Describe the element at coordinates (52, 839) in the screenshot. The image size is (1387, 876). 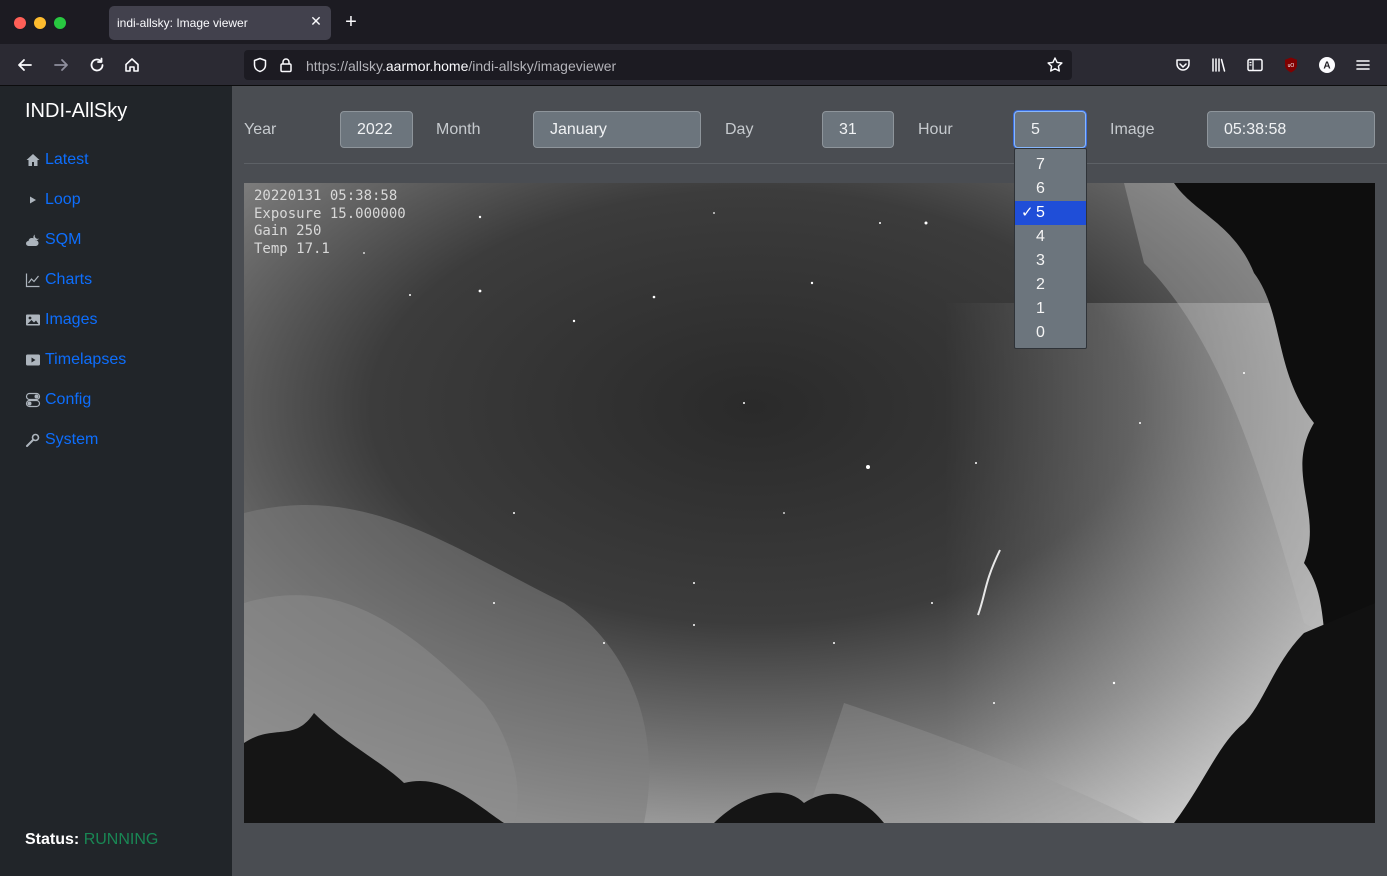
I see `status-label: Status:` at that location.